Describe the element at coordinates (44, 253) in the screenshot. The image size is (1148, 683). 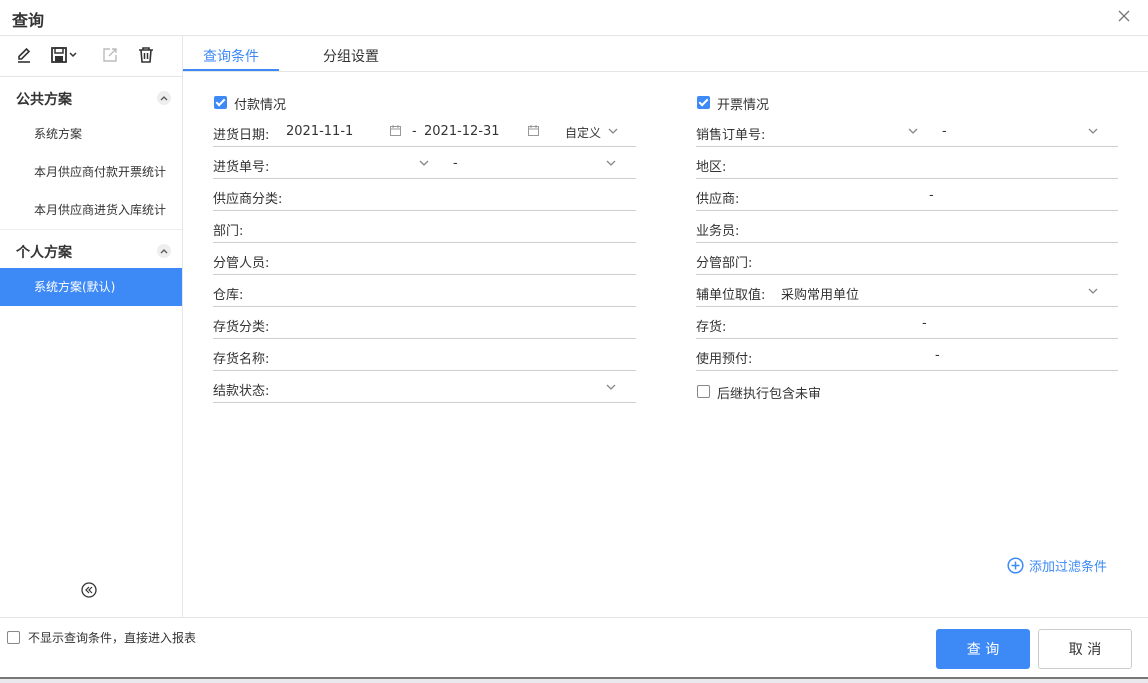
I see `group-personal-label: 个人方案` at that location.